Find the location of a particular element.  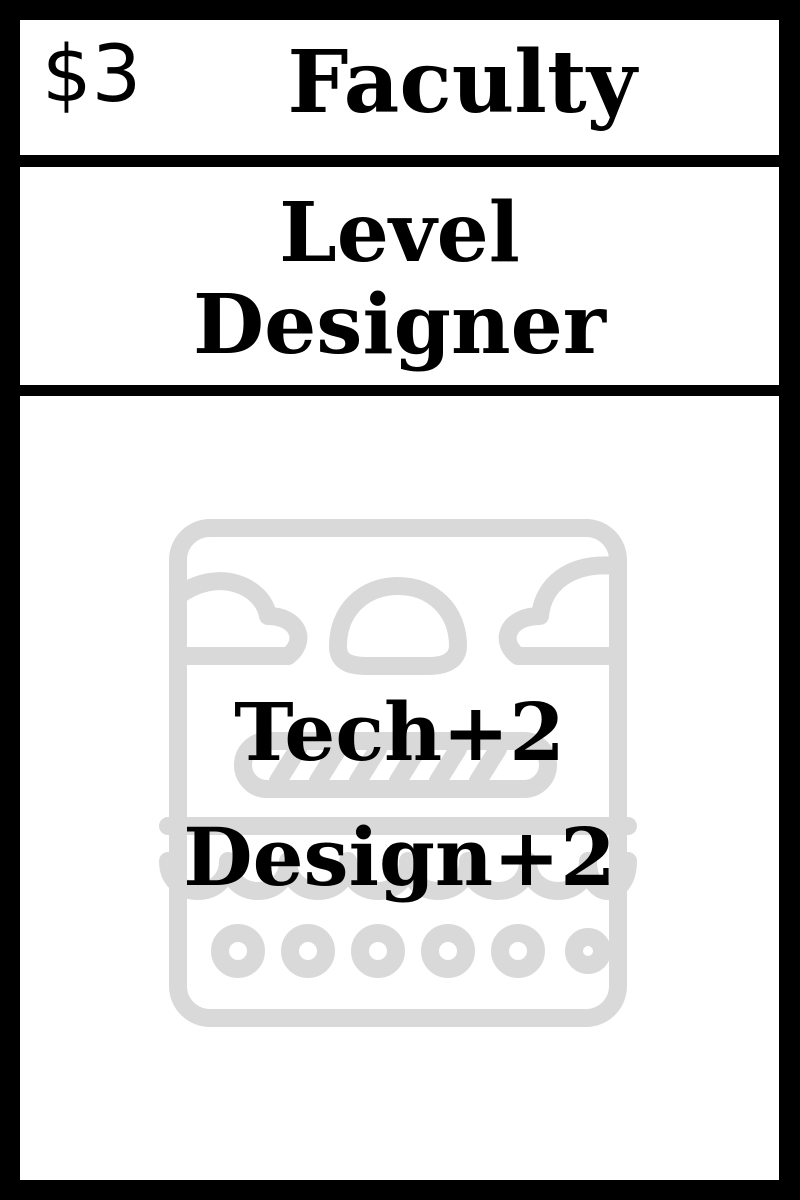

effect-design: Design+2 is located at coordinates (399, 857).